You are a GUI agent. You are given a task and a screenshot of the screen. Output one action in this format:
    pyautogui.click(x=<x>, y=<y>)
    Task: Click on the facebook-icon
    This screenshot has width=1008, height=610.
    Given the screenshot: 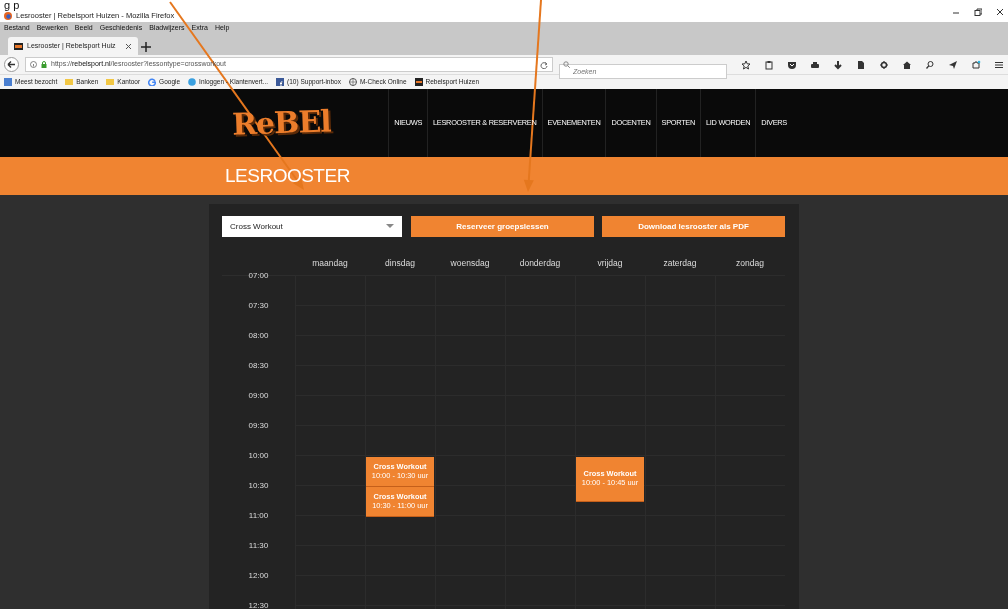 What is the action you would take?
    pyautogui.click(x=280, y=82)
    